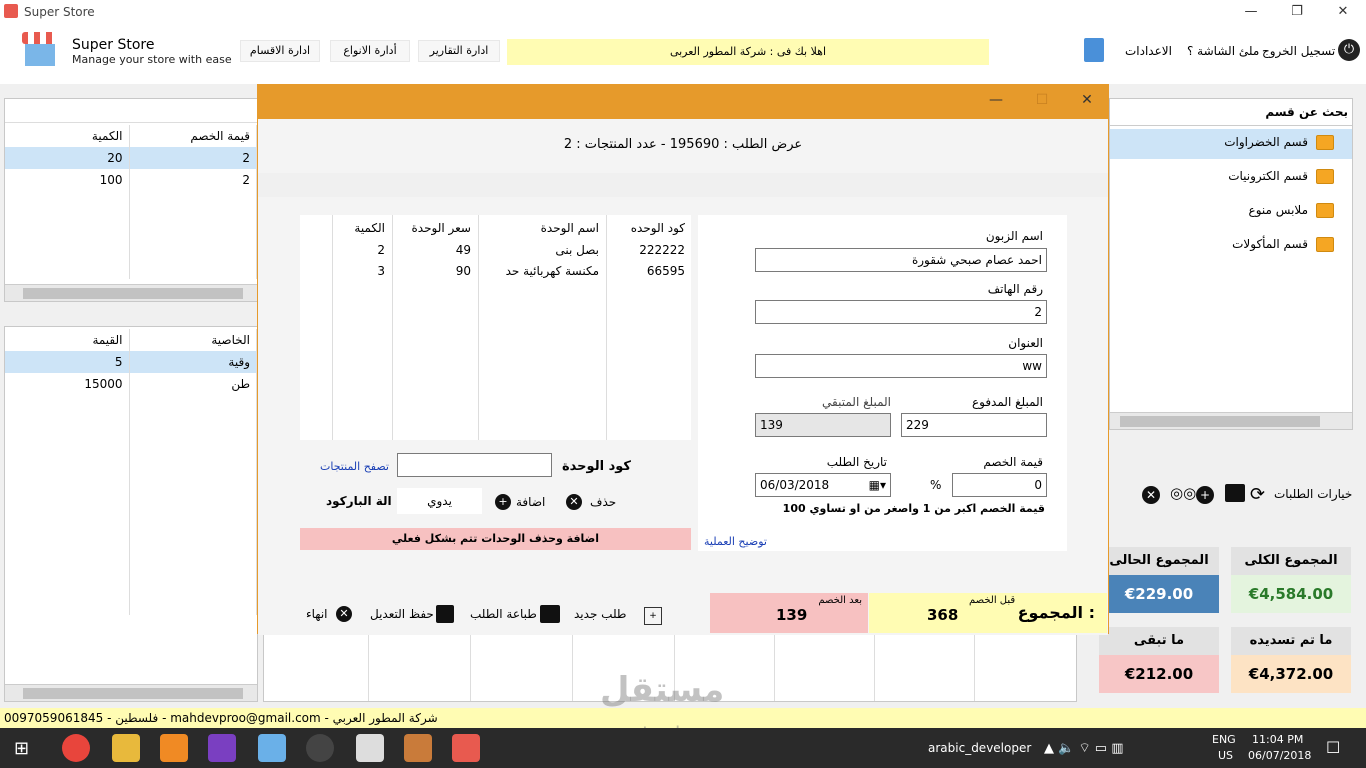 The width and height of the screenshot is (1366, 768). I want to click on barcode-mode-toggle: يدوي, so click(439, 501).